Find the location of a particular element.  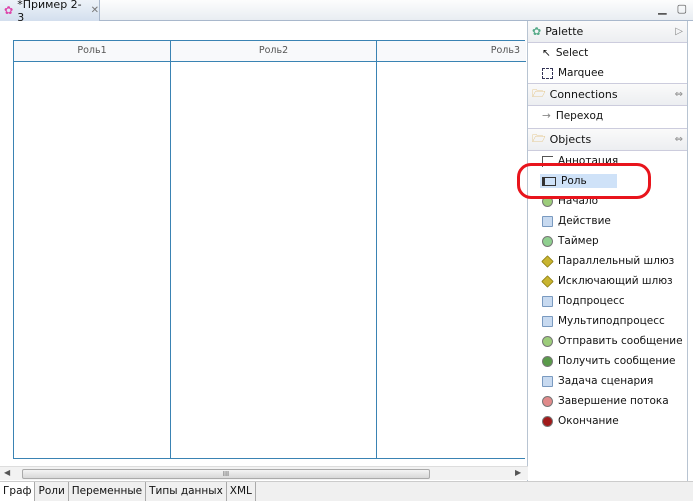

palette-item: Мультиподпроцесс is located at coordinates (607, 321).